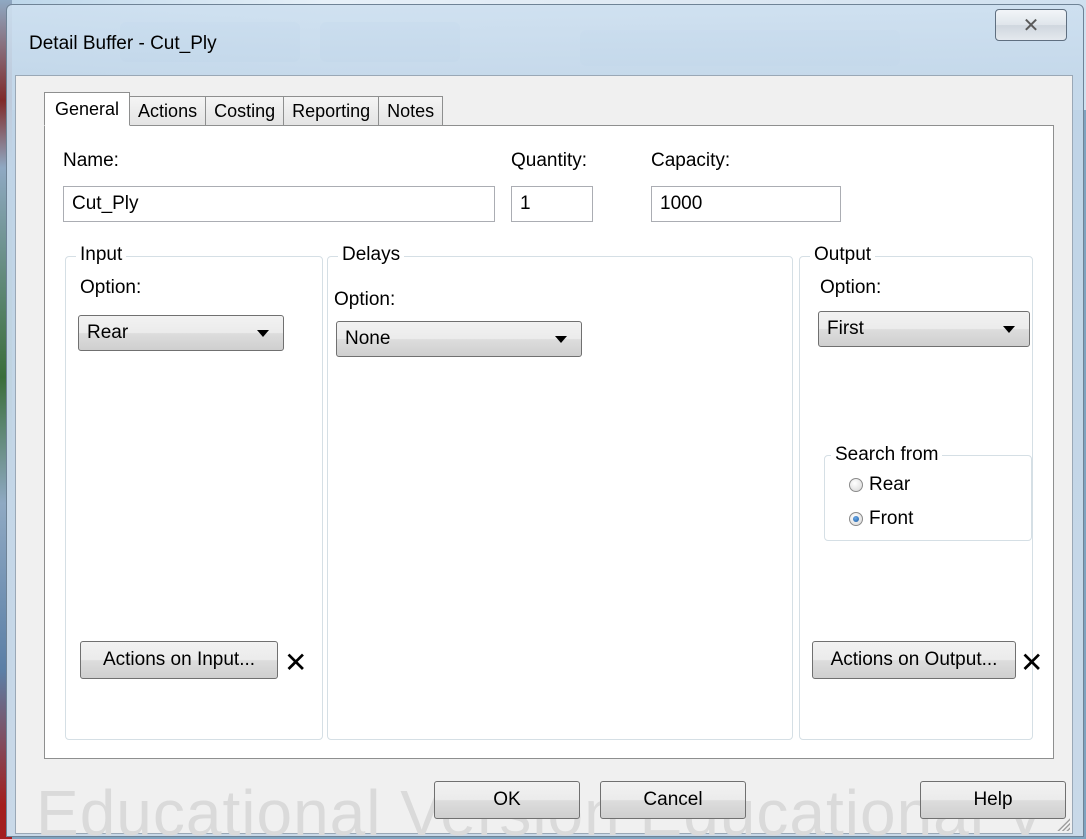 This screenshot has height=839, width=1086. I want to click on delays-option-label: Option:, so click(365, 299).